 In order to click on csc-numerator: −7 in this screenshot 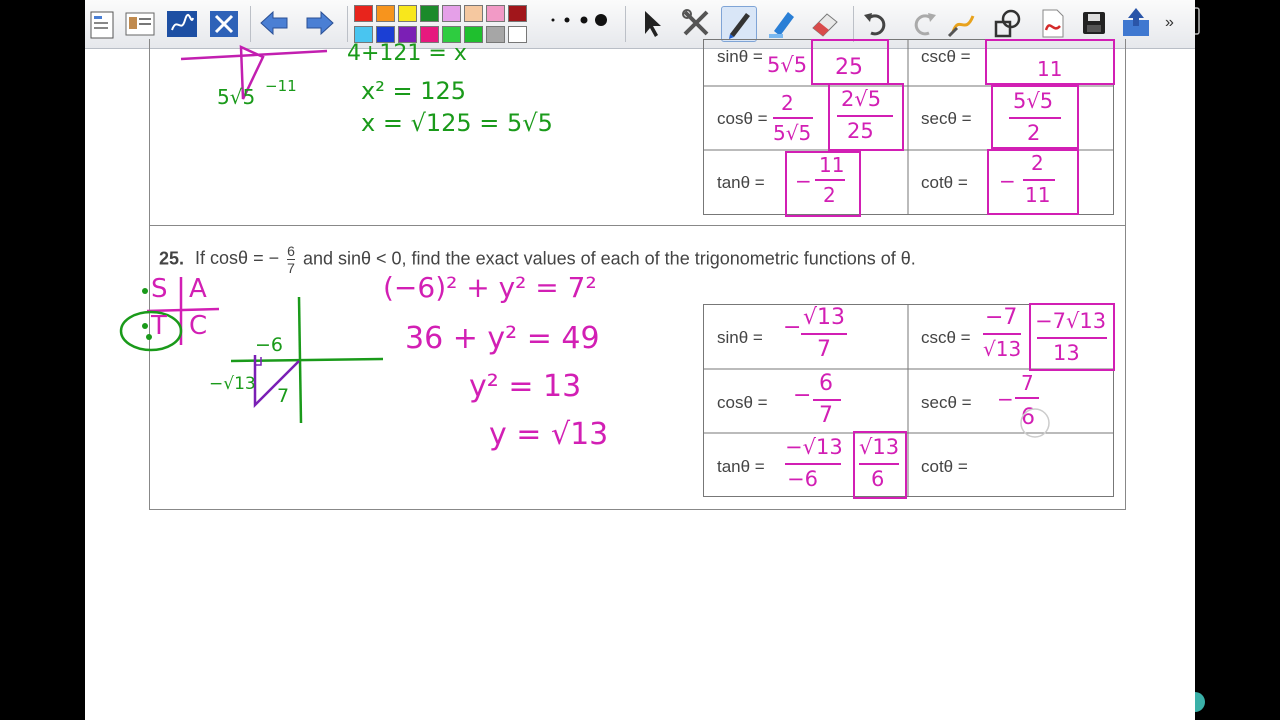, I will do `click(1001, 317)`.